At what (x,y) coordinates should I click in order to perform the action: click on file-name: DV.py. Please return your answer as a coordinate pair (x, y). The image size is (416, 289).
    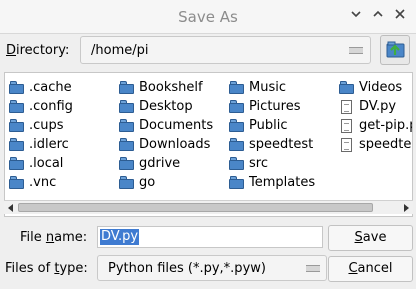
    Looking at the image, I should click on (378, 106).